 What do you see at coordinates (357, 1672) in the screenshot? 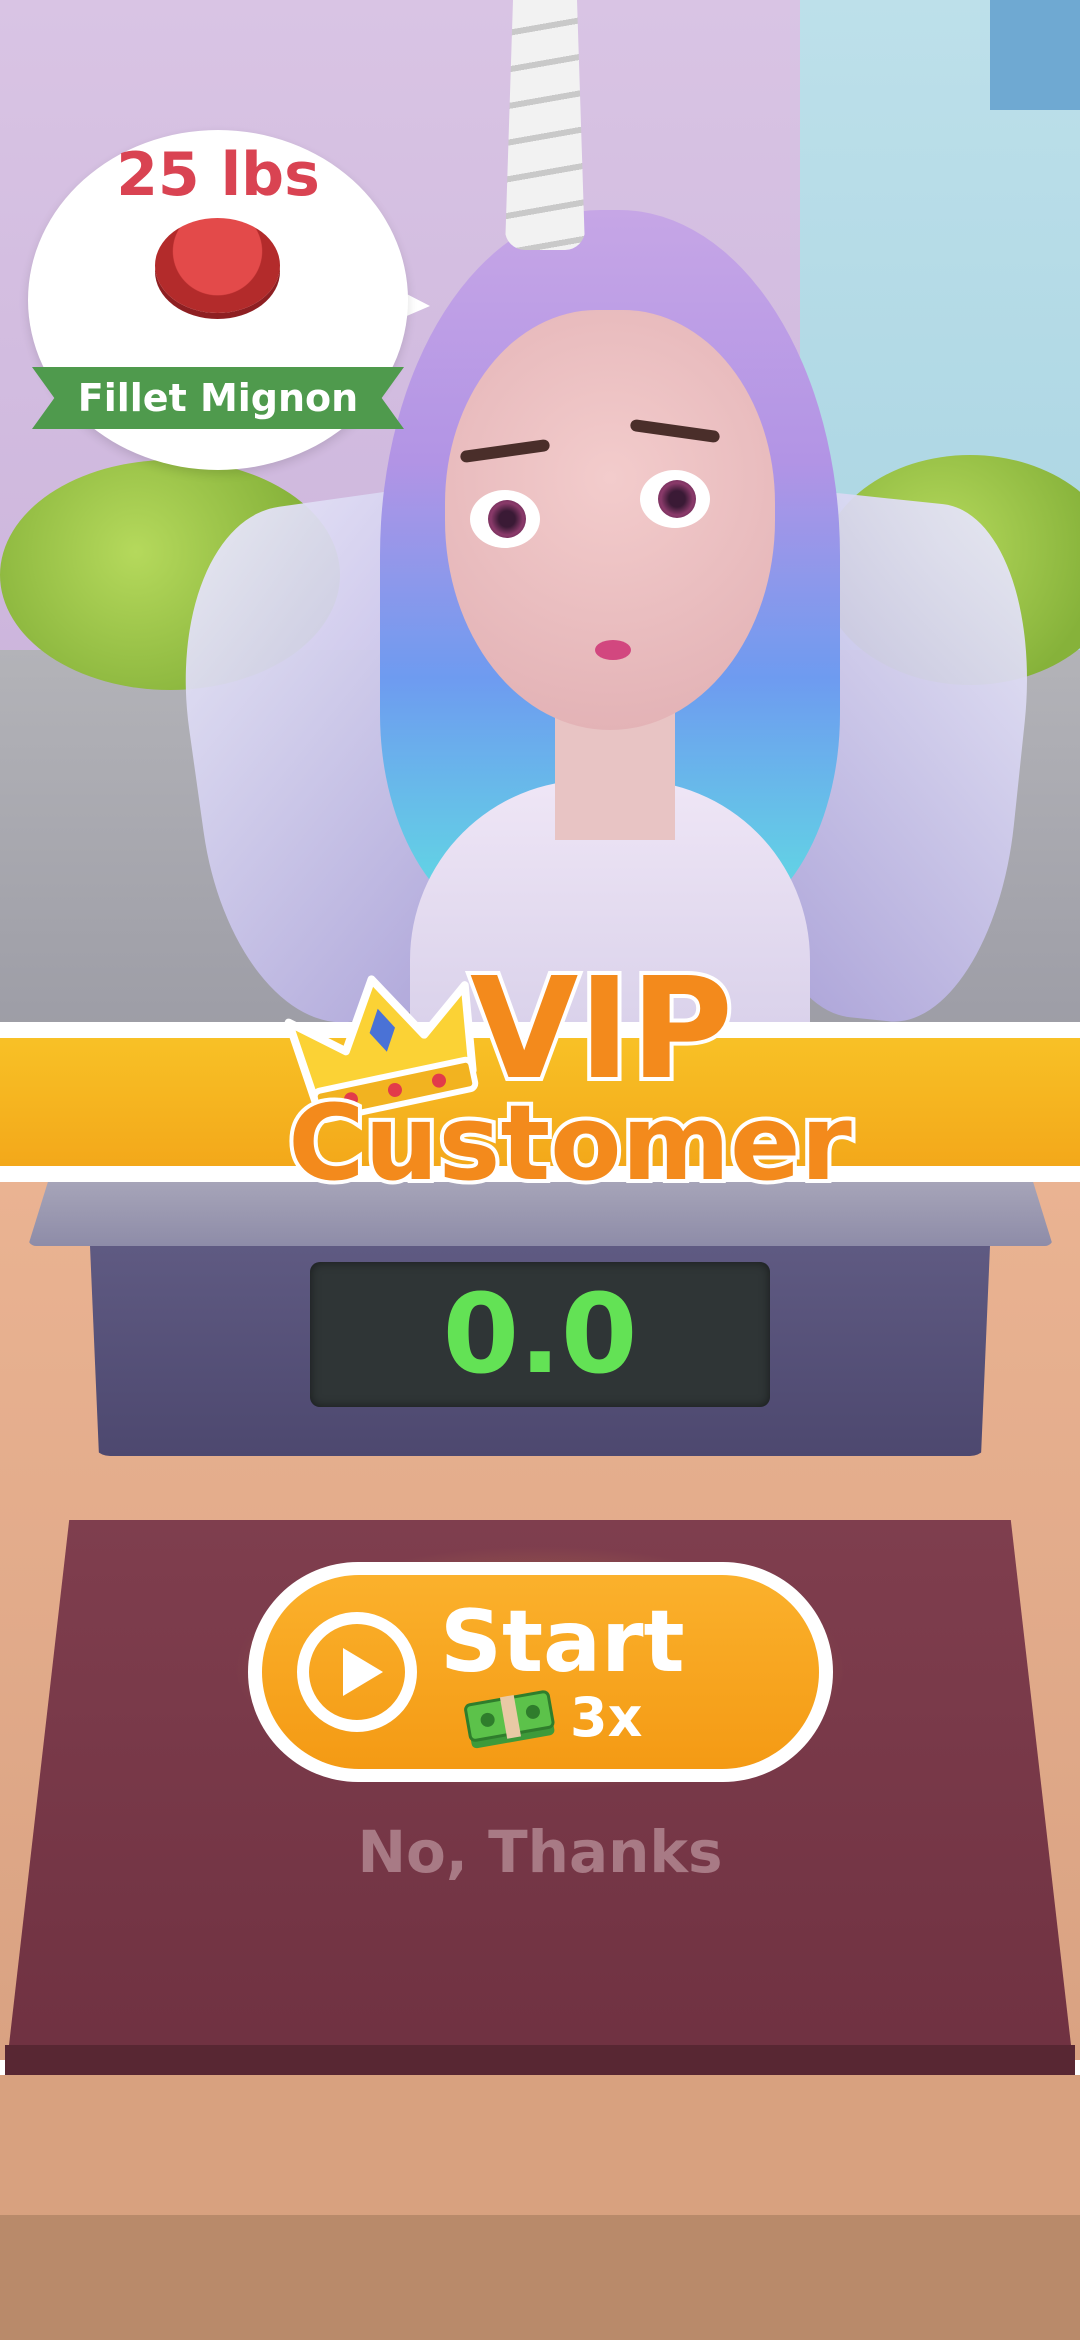
I see `play-icon` at bounding box center [357, 1672].